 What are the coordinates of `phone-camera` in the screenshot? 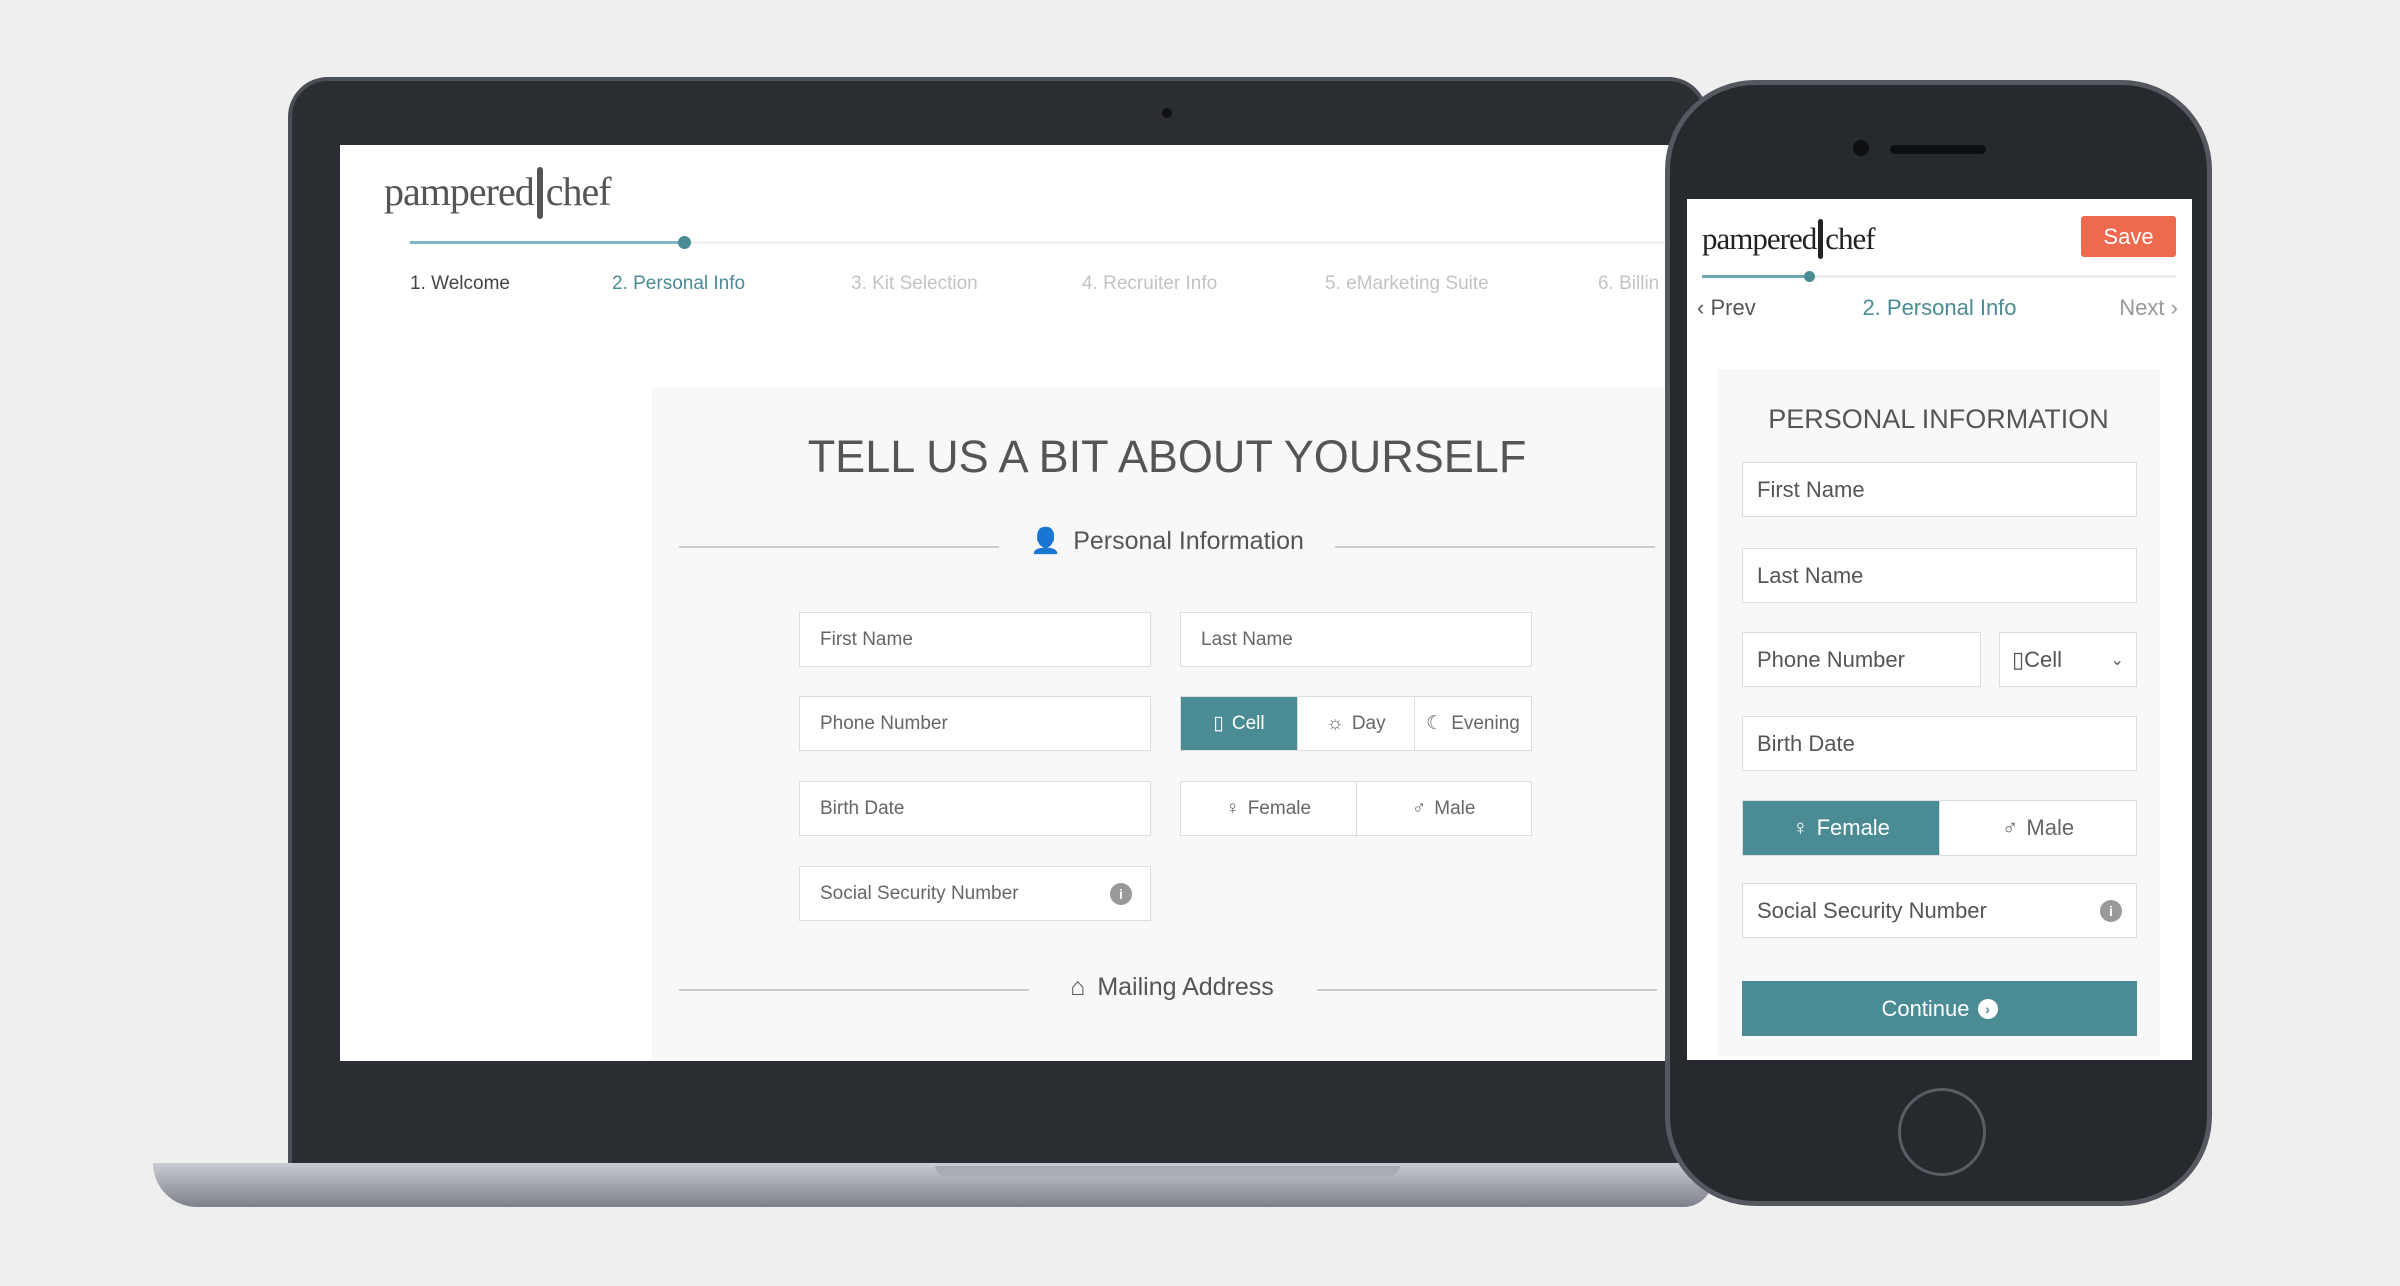 It's located at (1861, 148).